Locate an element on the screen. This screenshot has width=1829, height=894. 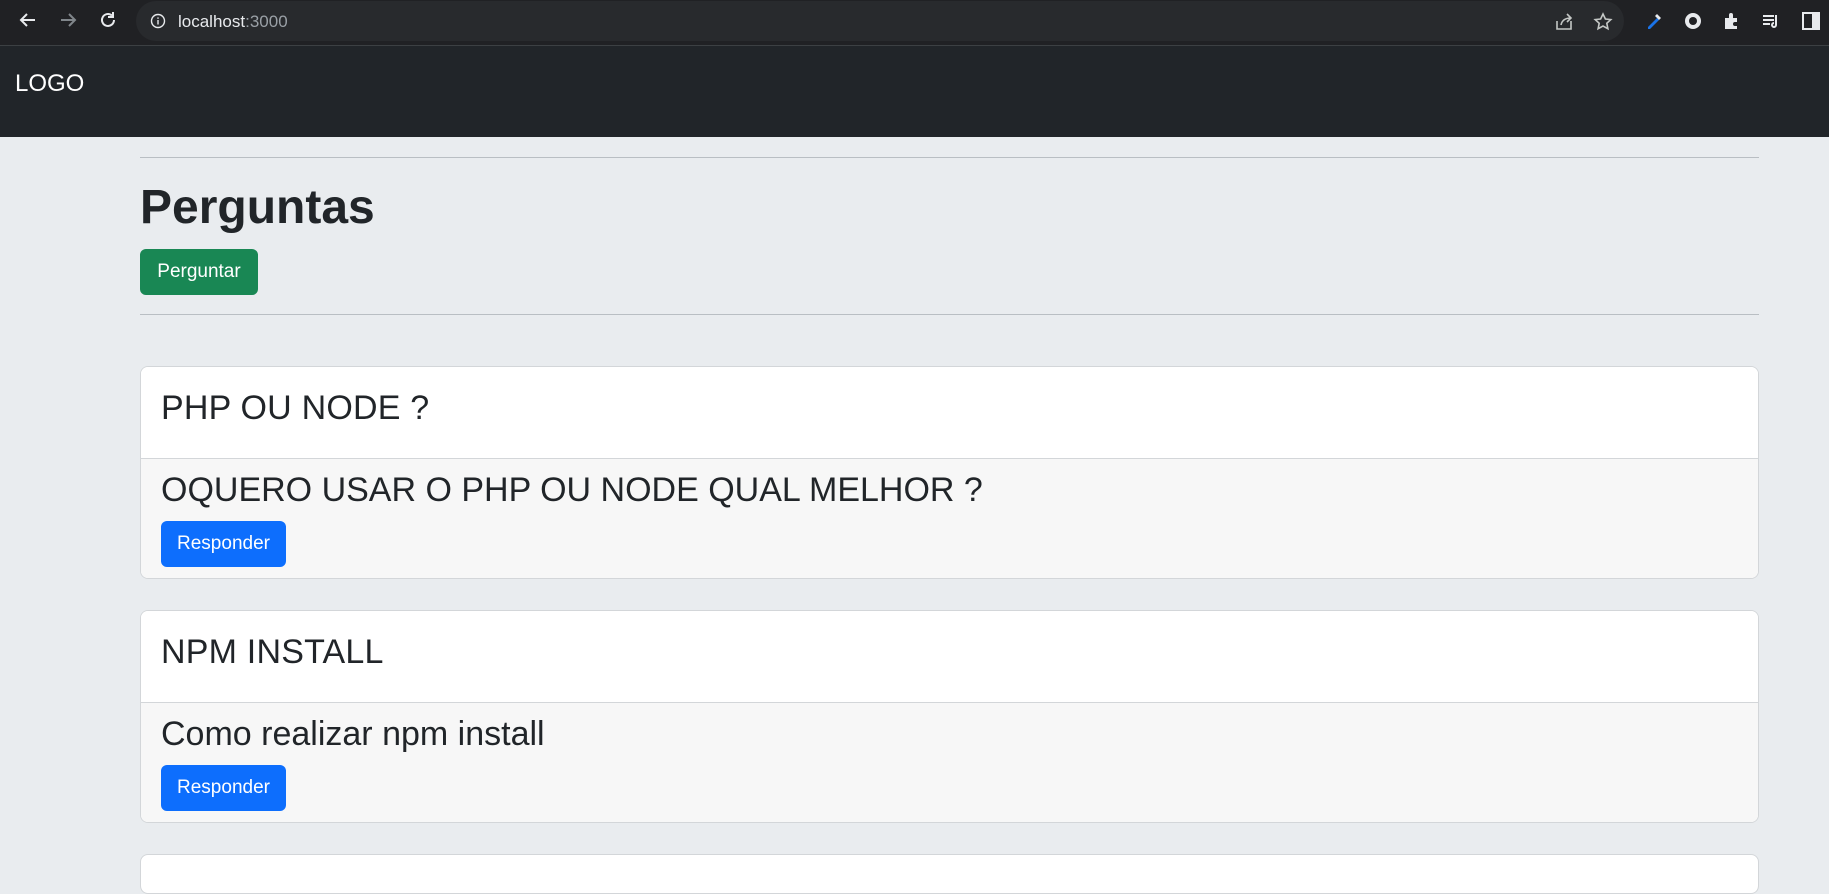
color-picker-extension-icon is located at coordinates (1654, 21).